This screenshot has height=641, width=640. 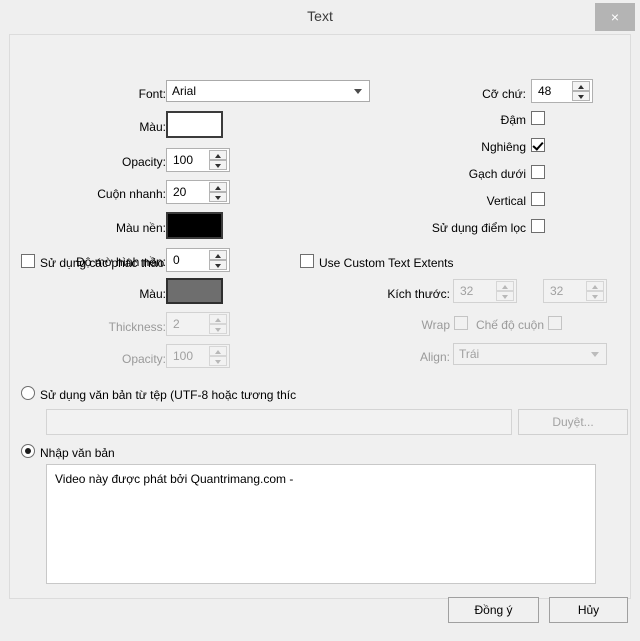 What do you see at coordinates (538, 226) in the screenshot?
I see `use-filter-point-checkbox` at bounding box center [538, 226].